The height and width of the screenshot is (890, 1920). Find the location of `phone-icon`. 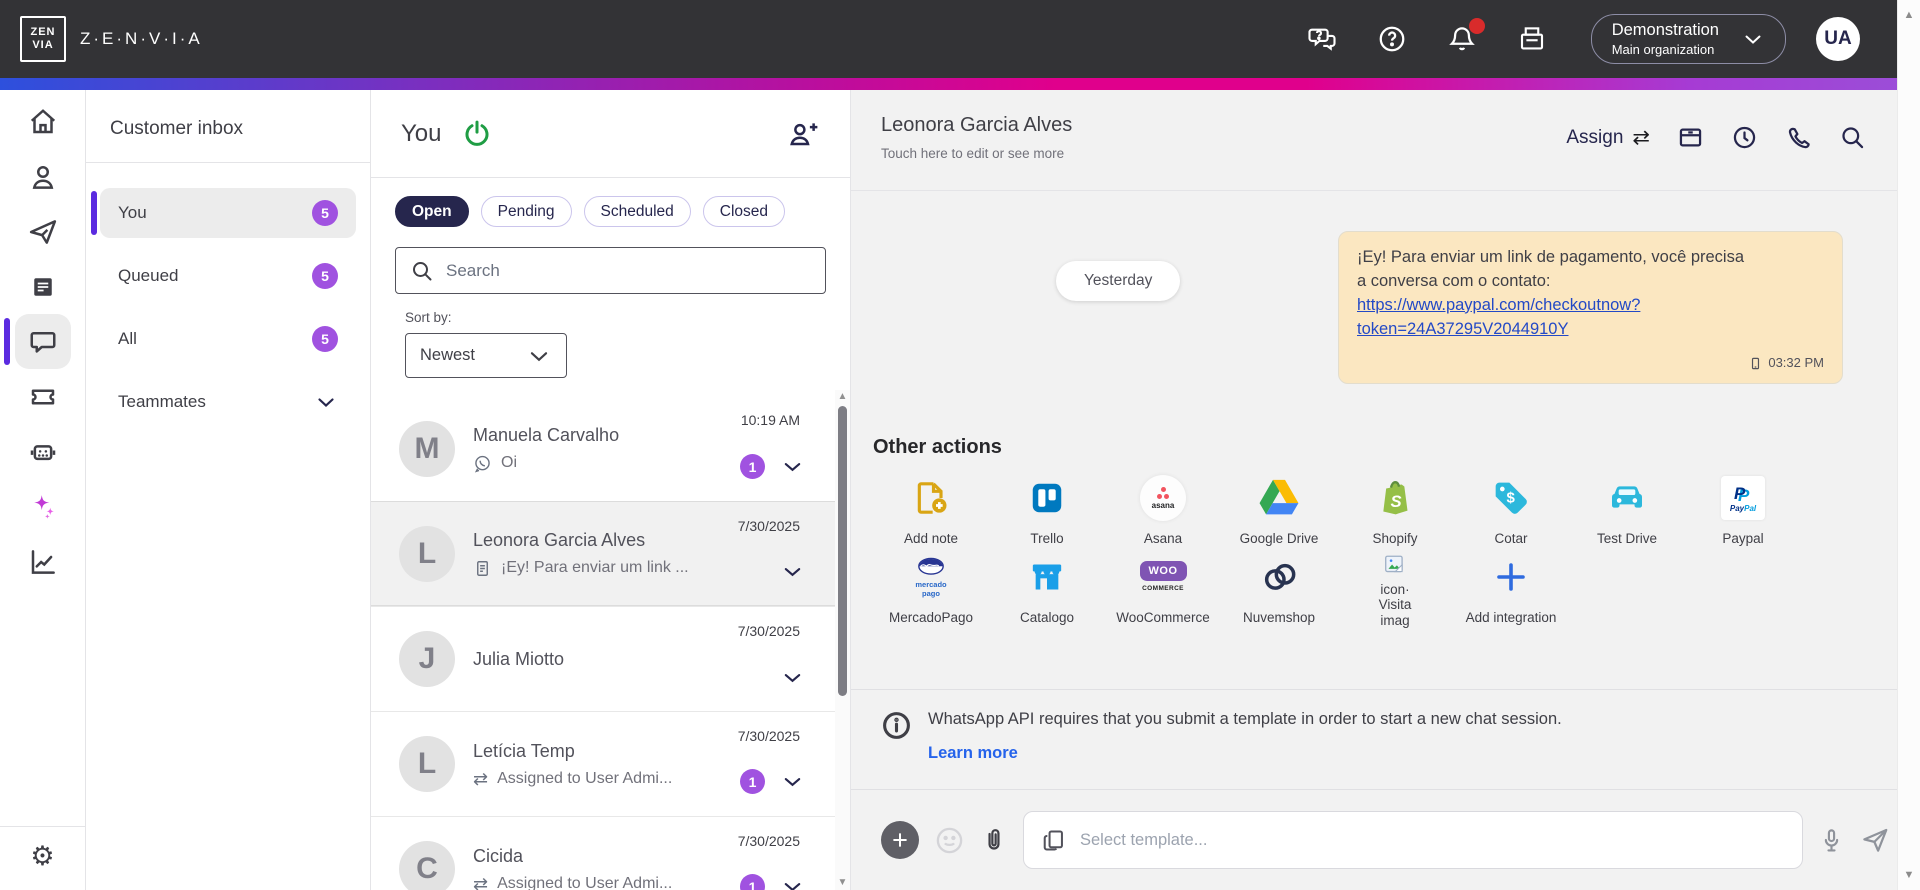

phone-icon is located at coordinates (1798, 137).